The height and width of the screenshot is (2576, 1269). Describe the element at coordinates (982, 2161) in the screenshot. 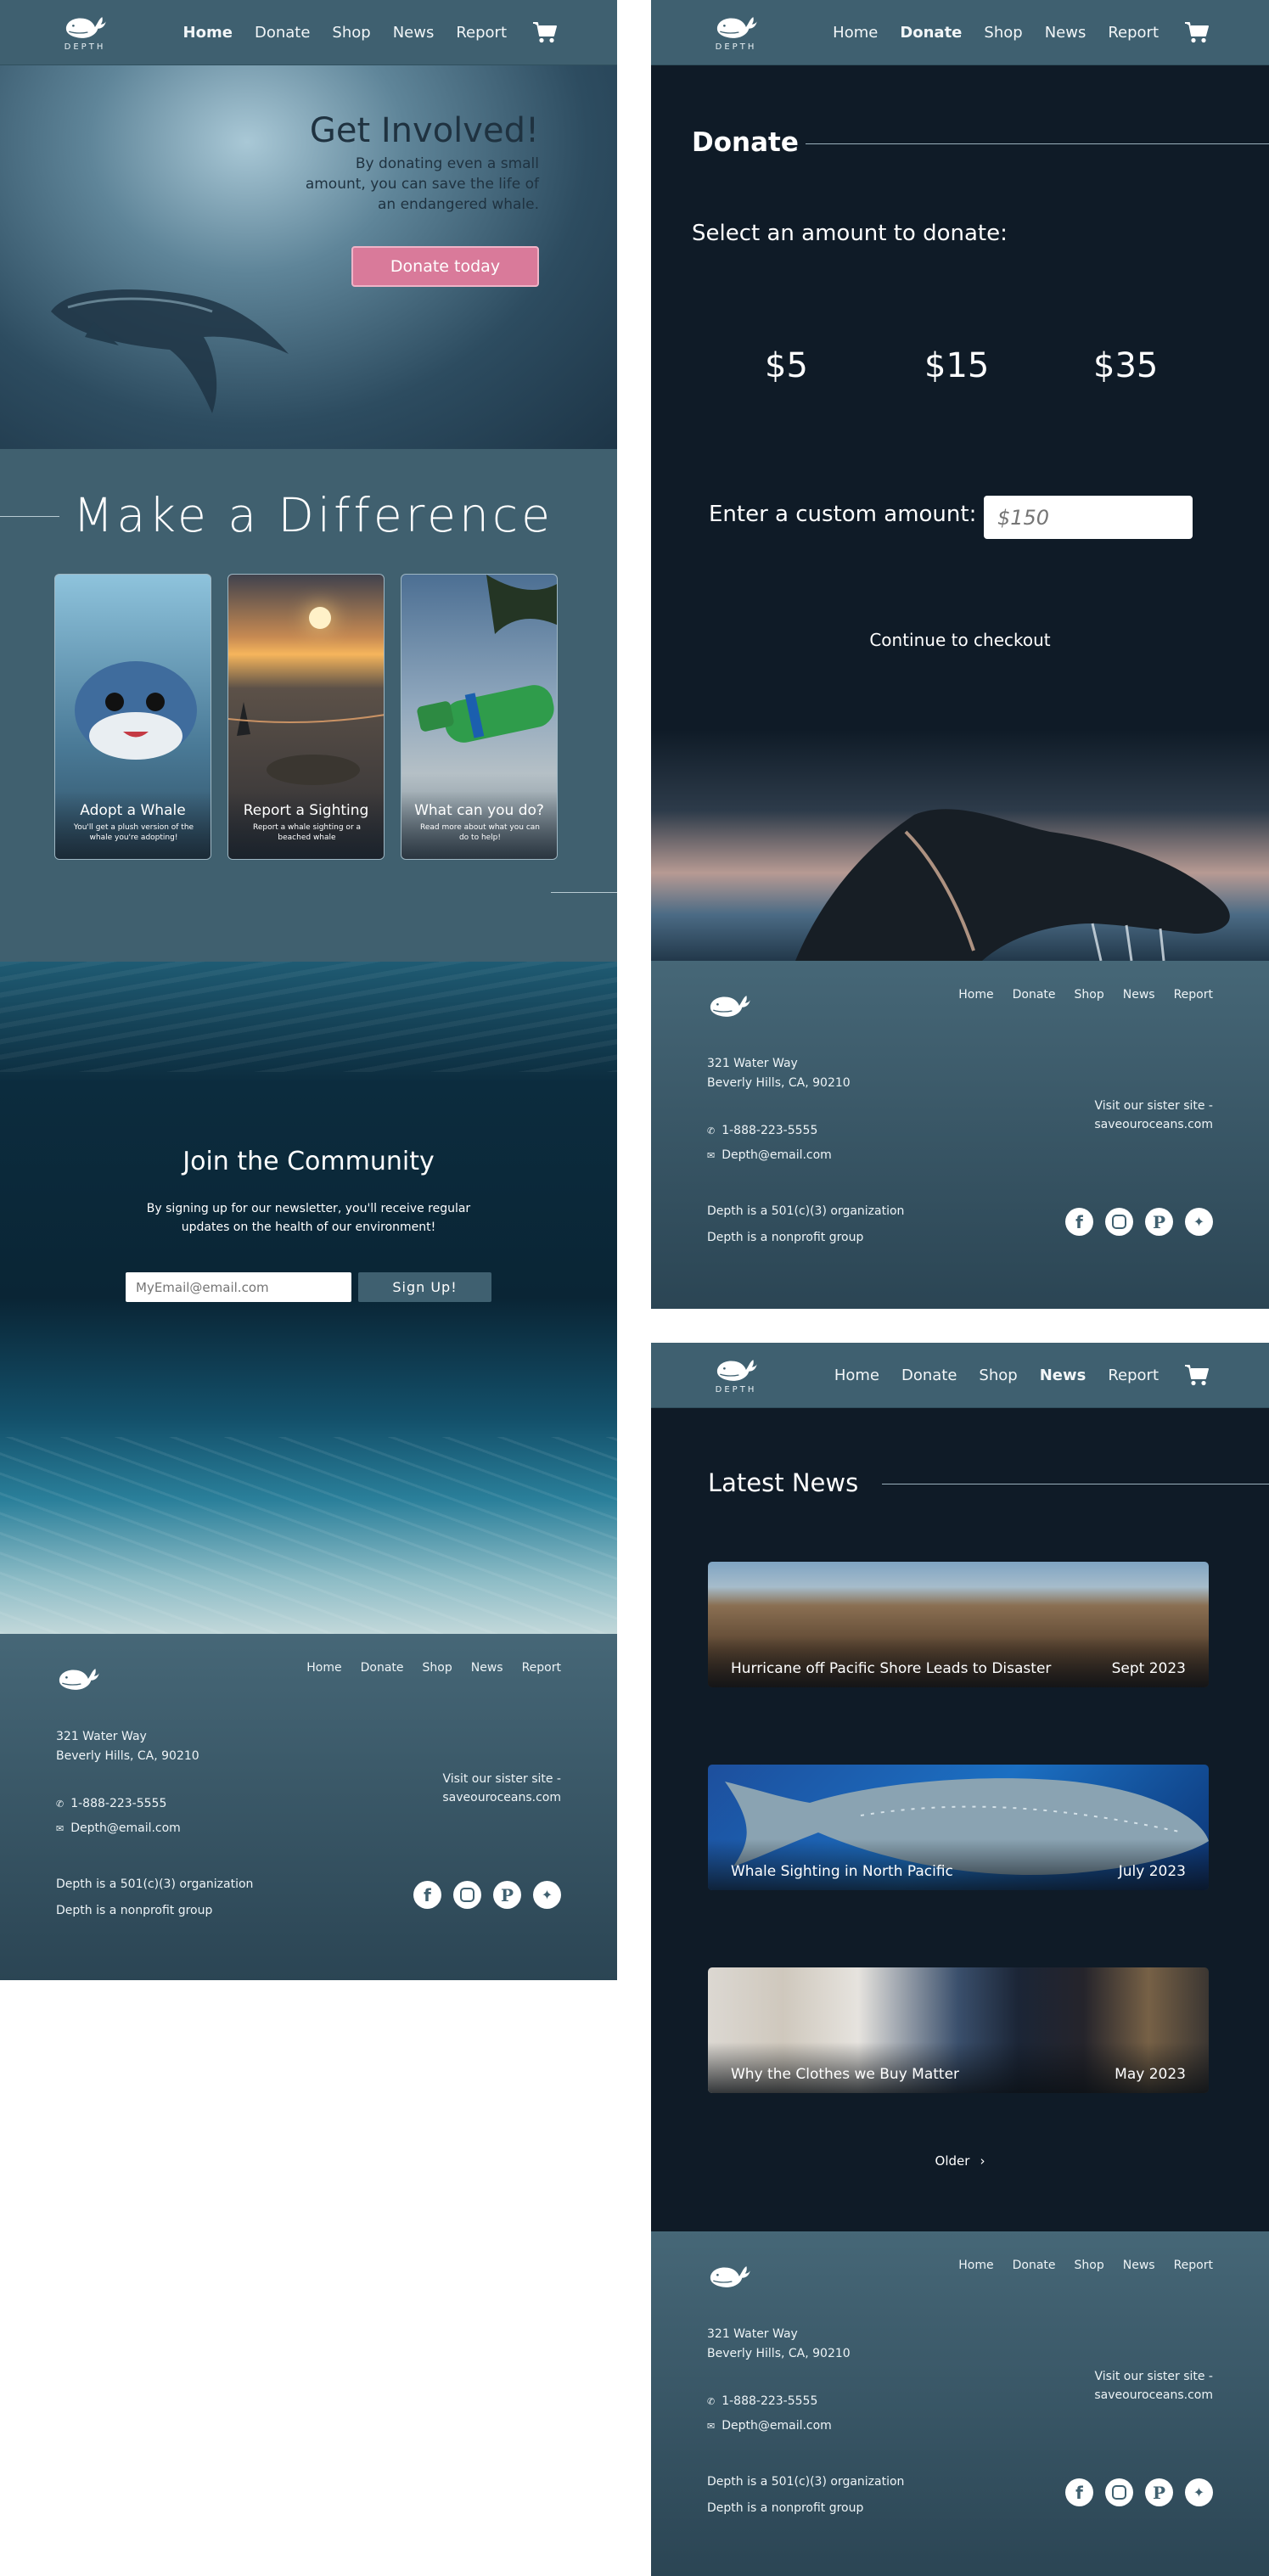

I see `chevron-right-icon: ›` at that location.